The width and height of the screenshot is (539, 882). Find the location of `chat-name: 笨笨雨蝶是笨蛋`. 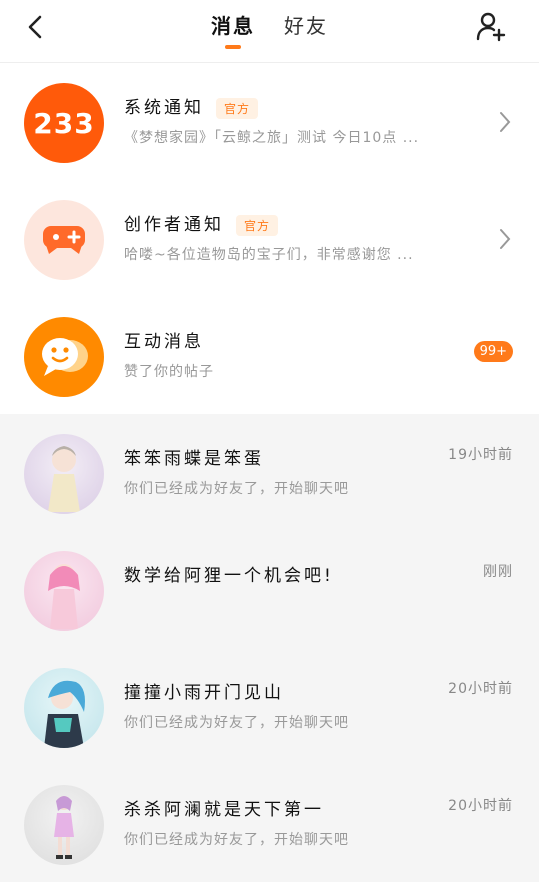

chat-name: 笨笨雨蝶是笨蛋 is located at coordinates (194, 459).